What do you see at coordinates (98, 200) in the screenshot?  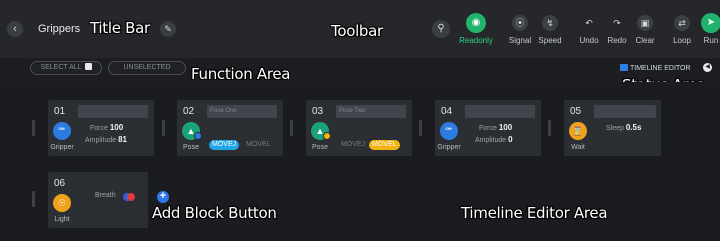 I see `timeline-block-light: 06 ☉ Light Breath` at bounding box center [98, 200].